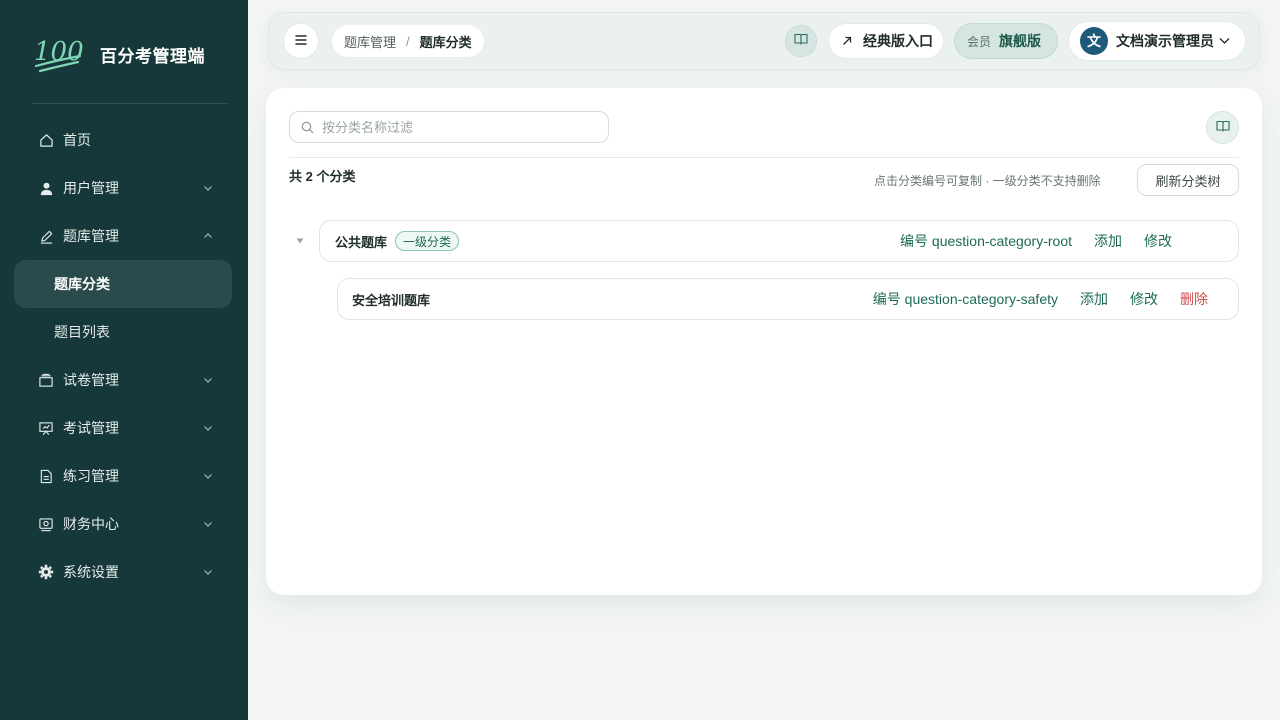 The image size is (1280, 720). What do you see at coordinates (123, 476) in the screenshot?
I see `sidebar-item-practice: 练习管理` at bounding box center [123, 476].